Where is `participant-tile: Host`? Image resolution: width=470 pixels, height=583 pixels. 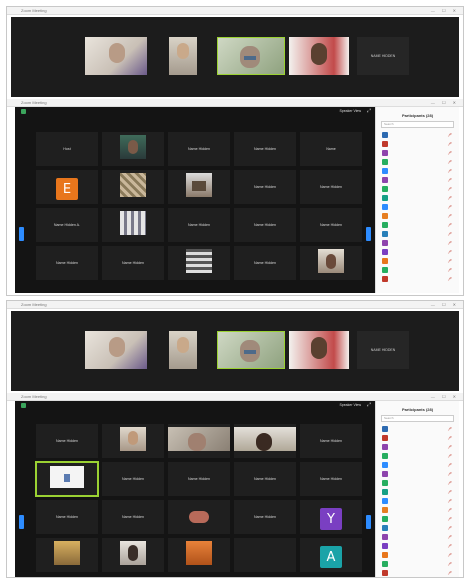
participant-tile: Host is located at coordinates (67, 149).